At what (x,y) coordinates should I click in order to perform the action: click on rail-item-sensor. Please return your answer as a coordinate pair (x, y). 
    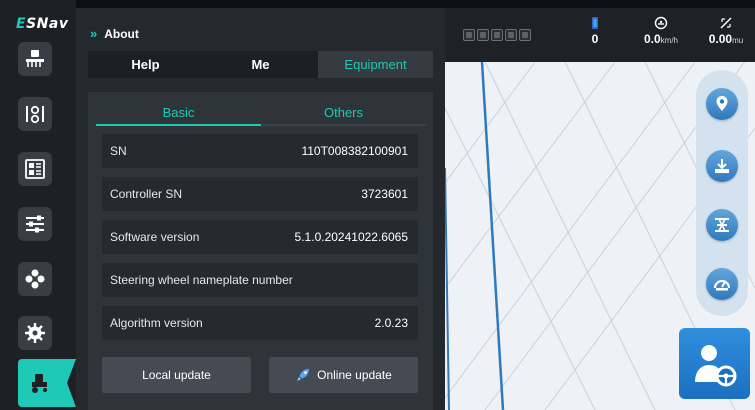
    Looking at the image, I should click on (35, 114).